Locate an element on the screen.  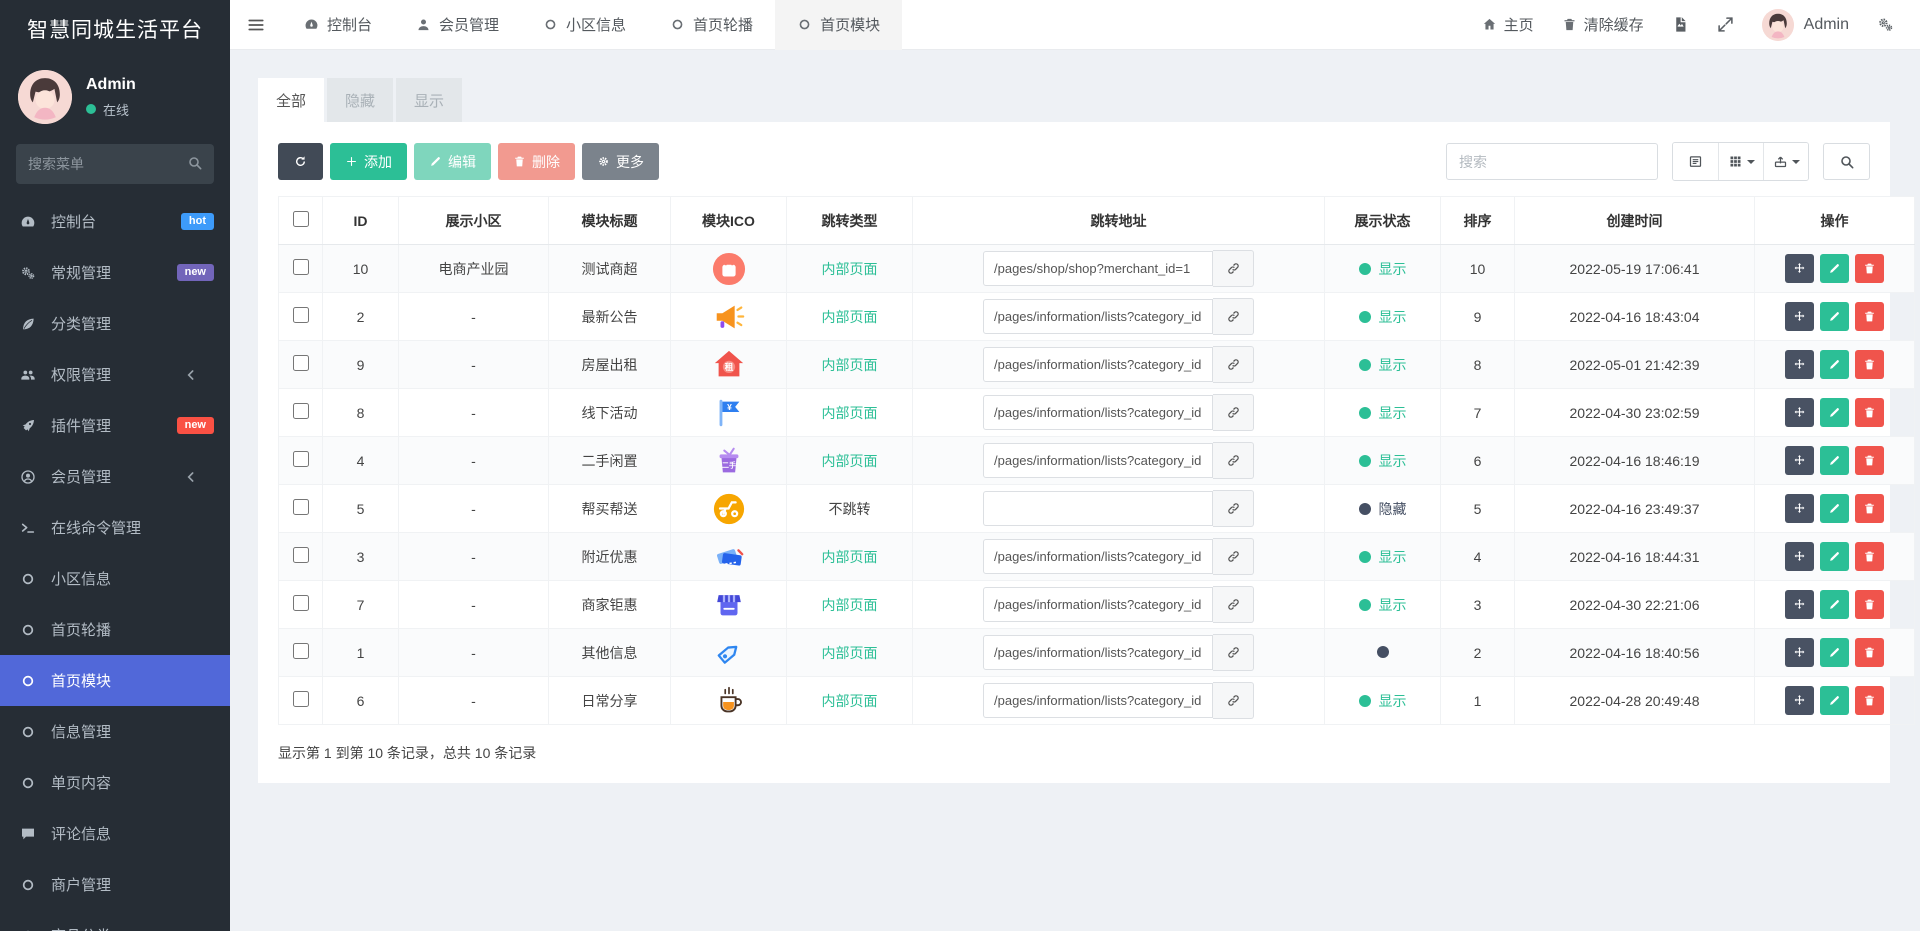
sidebar-item-会员管理: 会员管理 is located at coordinates (115, 476).